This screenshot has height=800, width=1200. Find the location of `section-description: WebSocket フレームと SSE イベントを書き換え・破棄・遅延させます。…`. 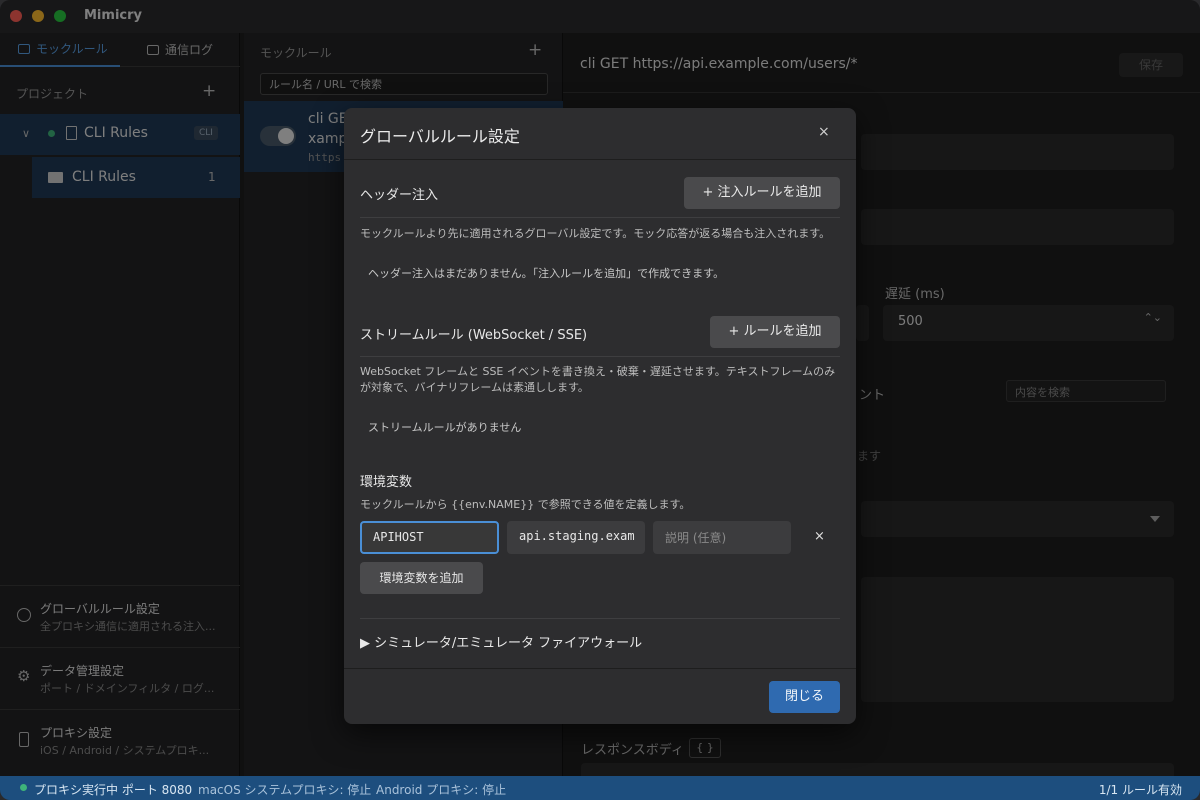

section-description: WebSocket フレームと SSE イベントを書き換え・破棄・遅延させます。… is located at coordinates (598, 379).